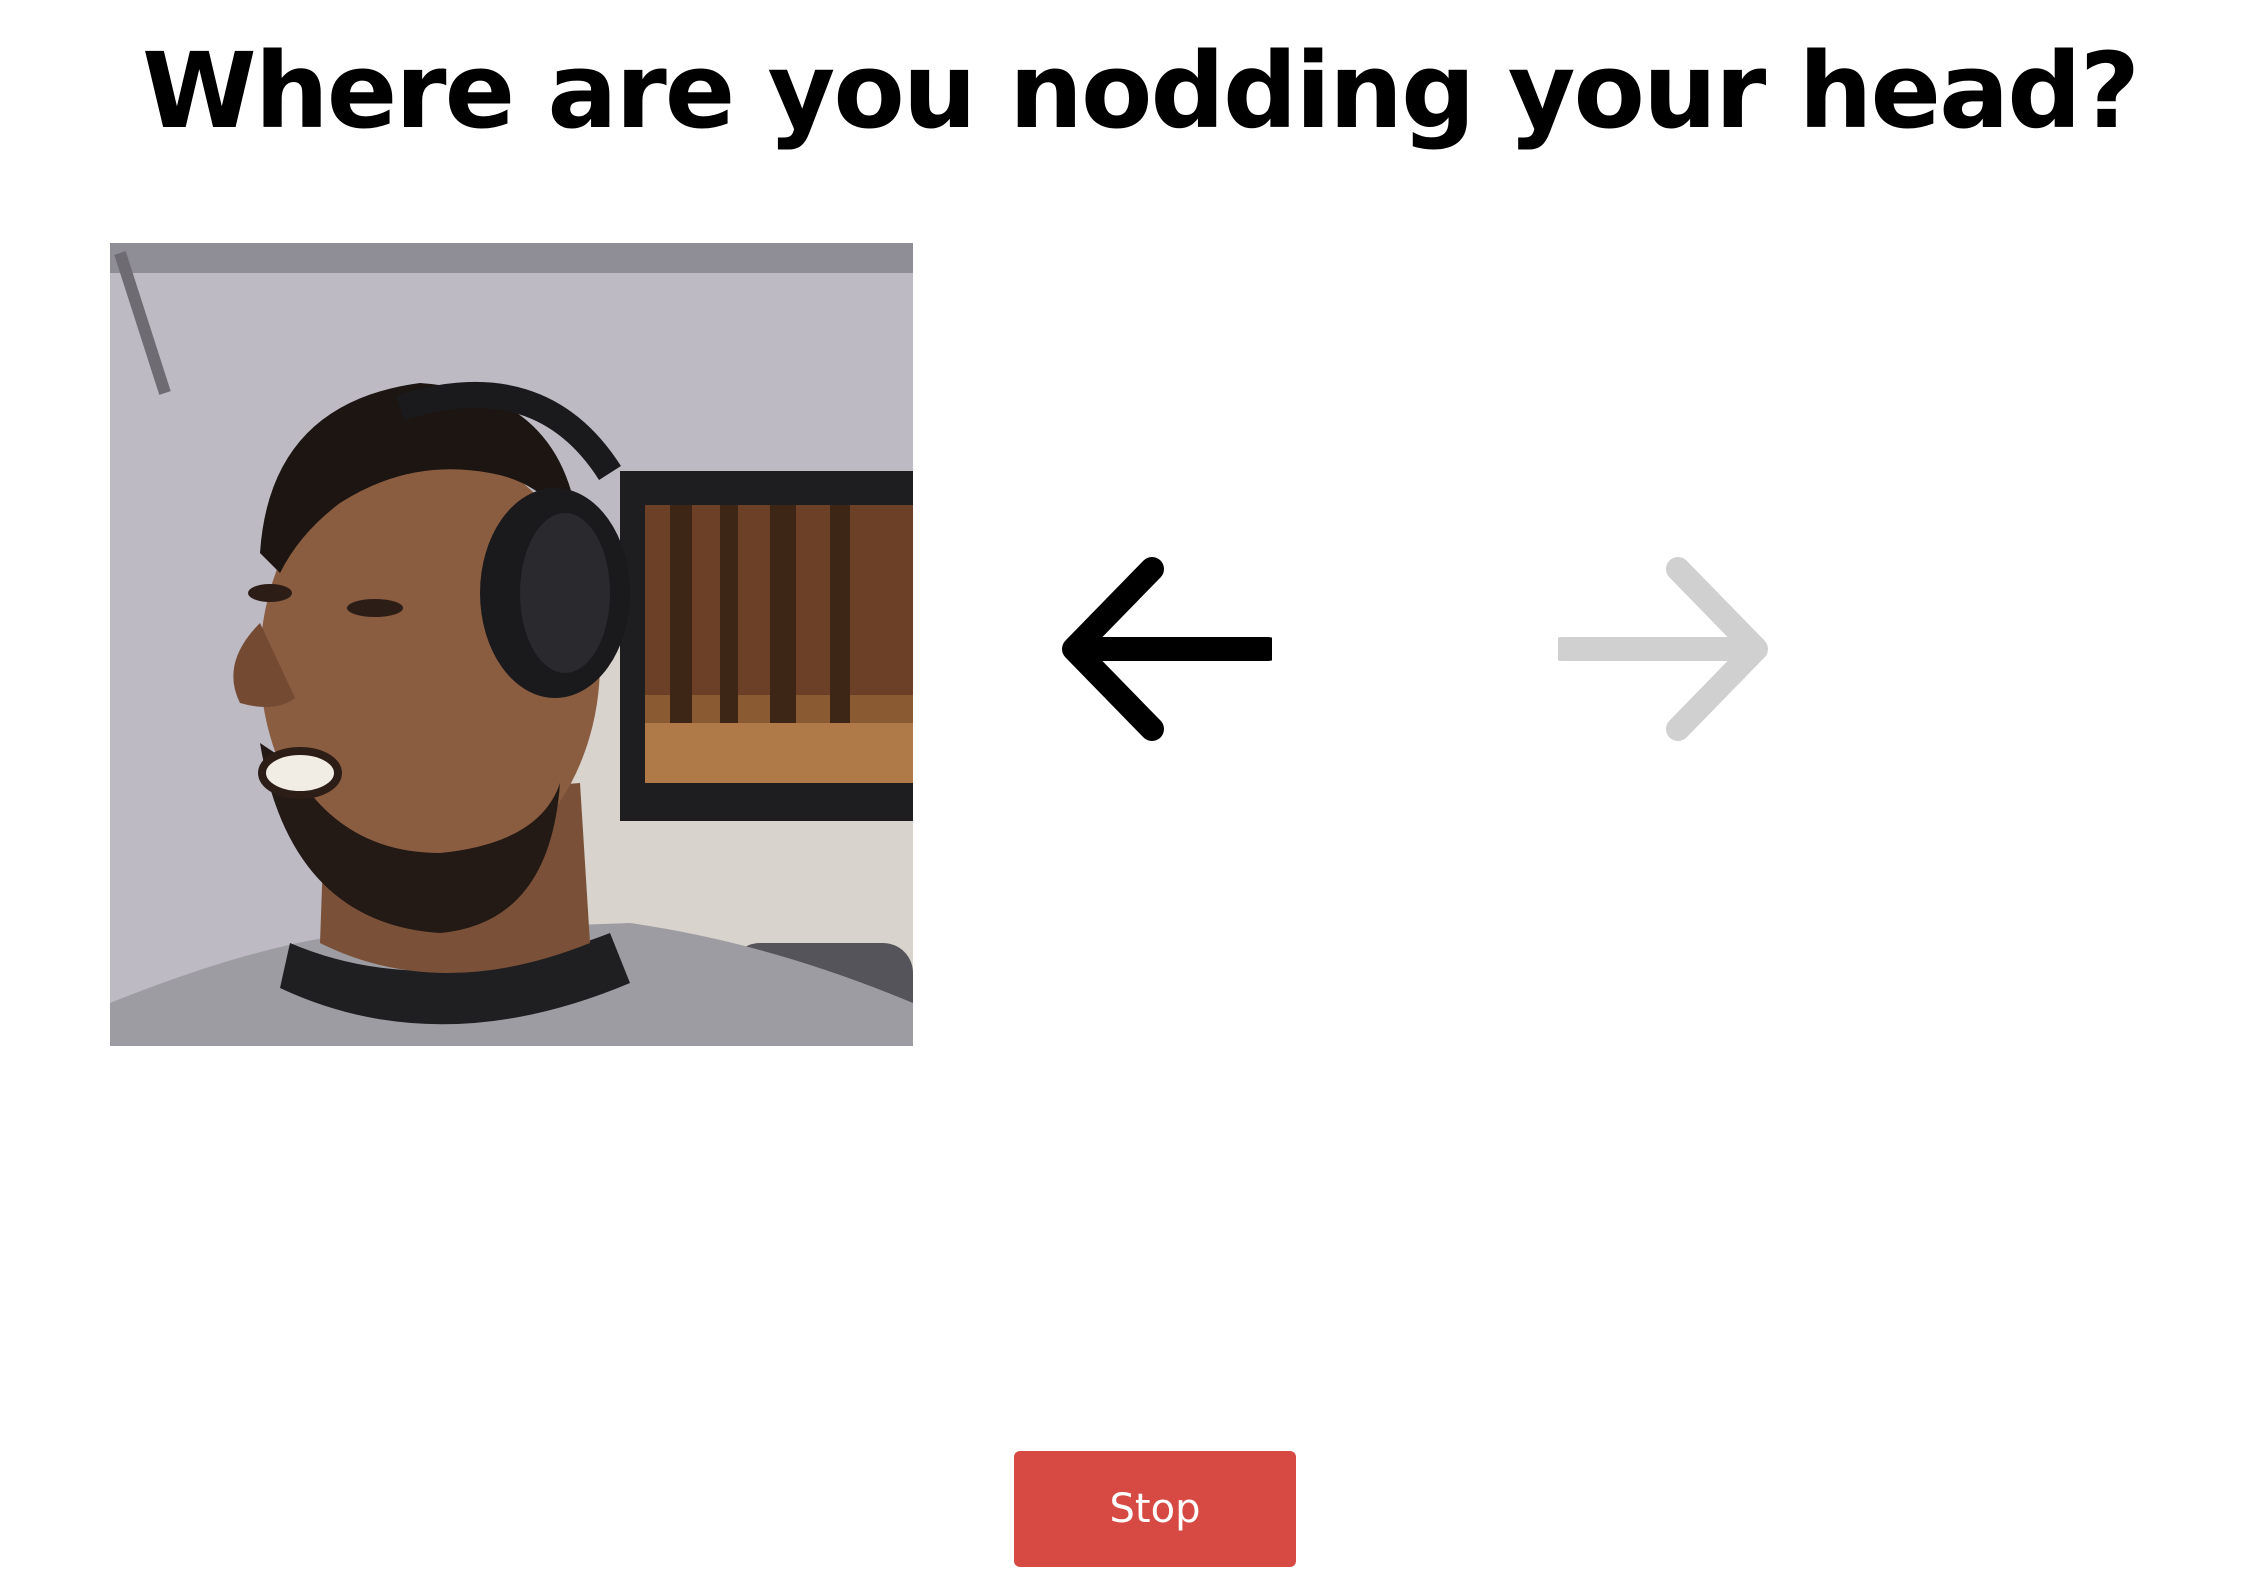  Describe the element at coordinates (1668, 648) in the screenshot. I see `arrow-right-icon` at that location.